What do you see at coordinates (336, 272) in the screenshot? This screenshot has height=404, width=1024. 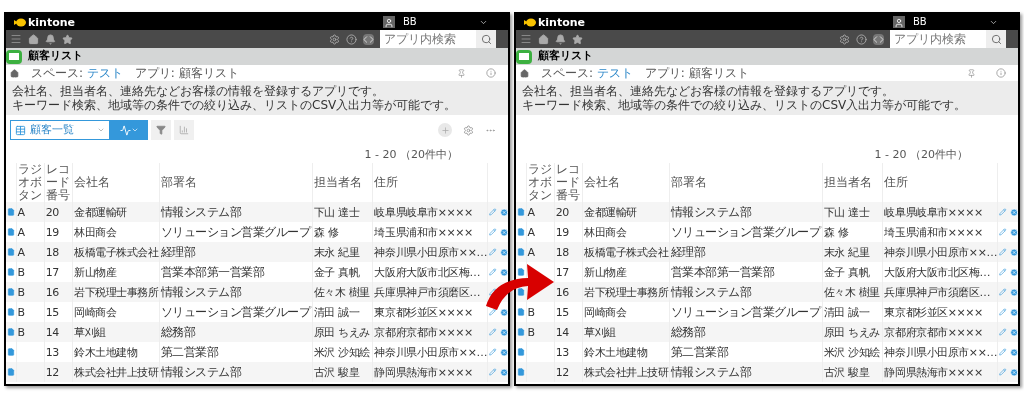 I see `table-cell: 金子 真帆` at bounding box center [336, 272].